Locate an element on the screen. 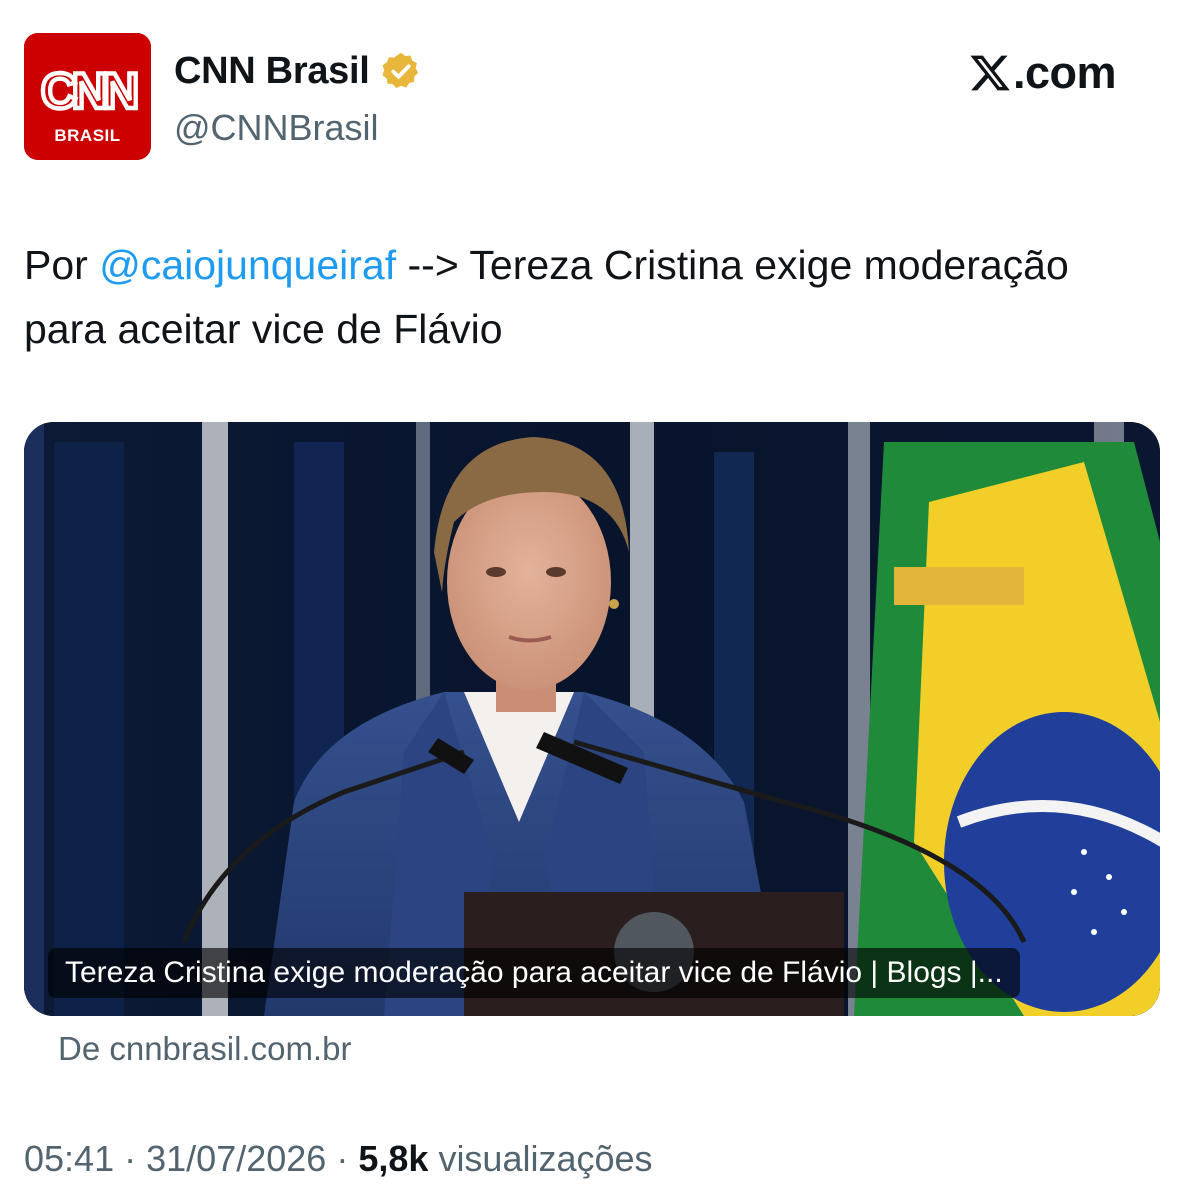 The height and width of the screenshot is (1200, 1184). views-count: 5,8k is located at coordinates (393, 1158).